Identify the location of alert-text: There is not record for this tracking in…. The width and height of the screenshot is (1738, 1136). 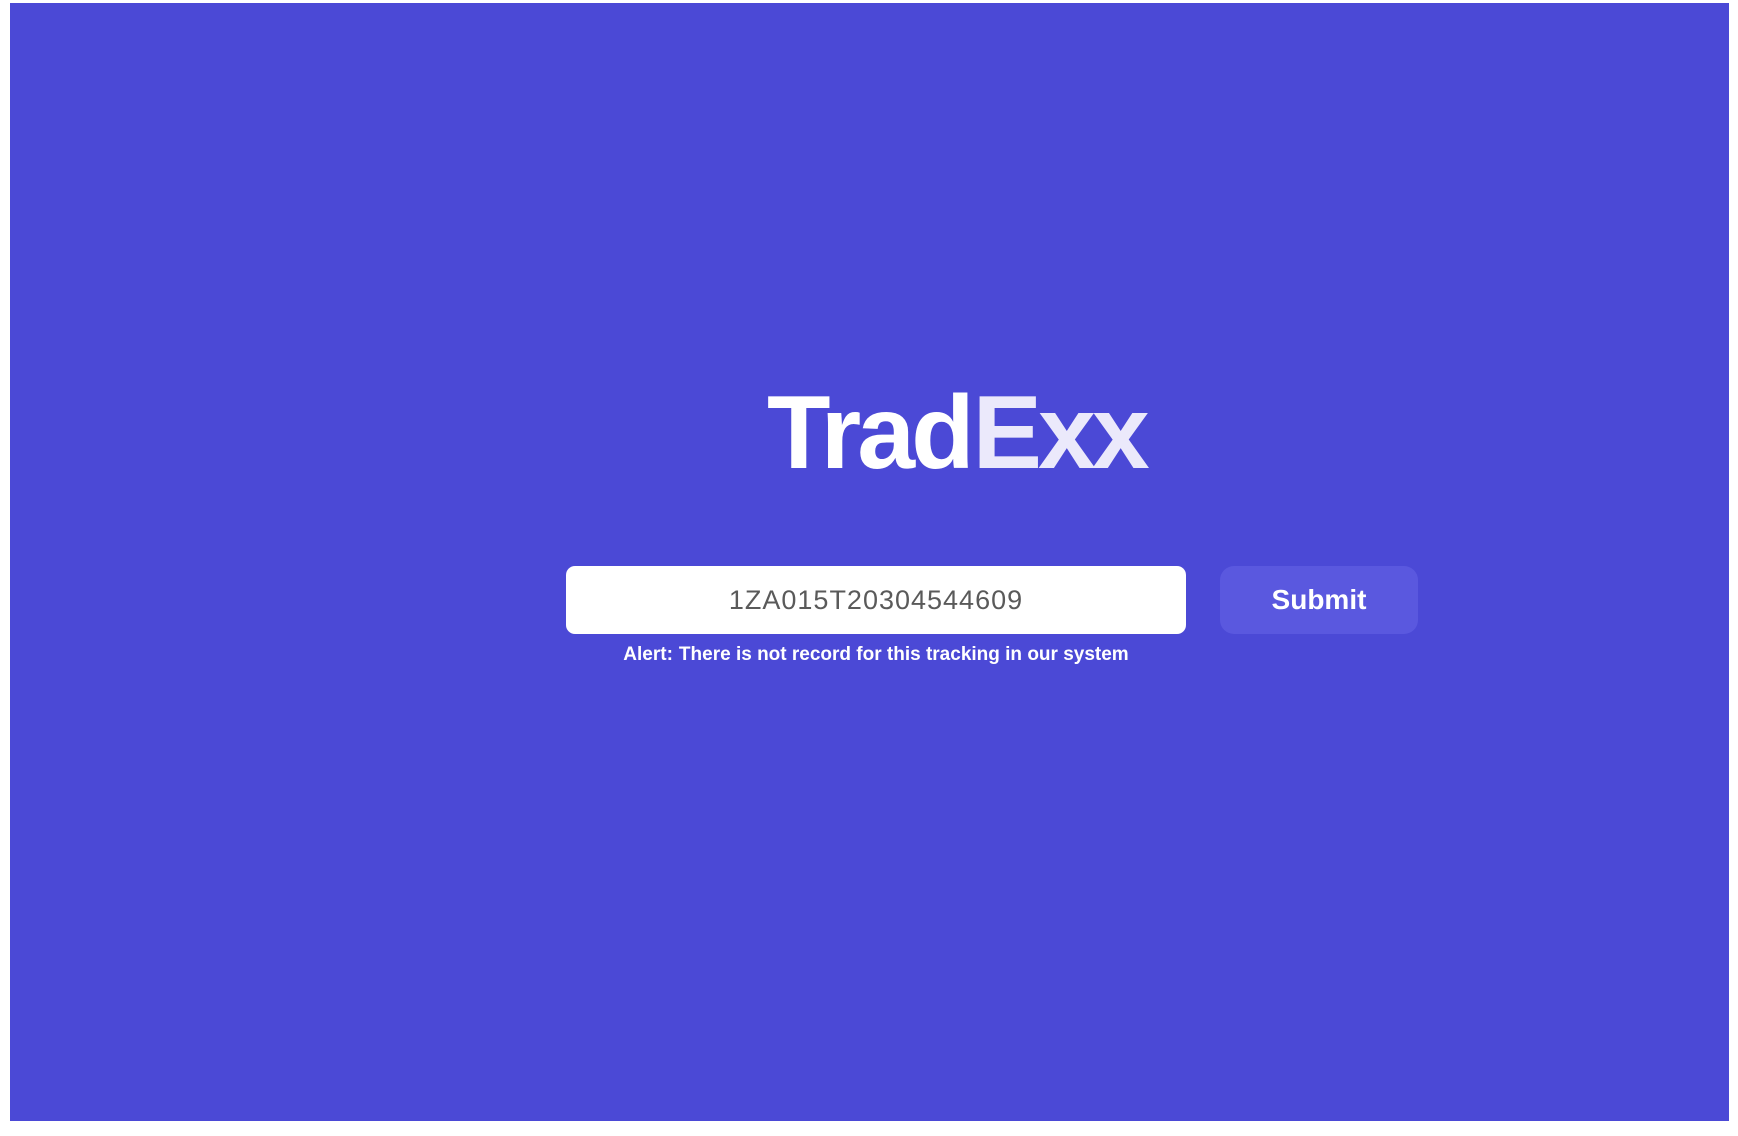
(903, 654).